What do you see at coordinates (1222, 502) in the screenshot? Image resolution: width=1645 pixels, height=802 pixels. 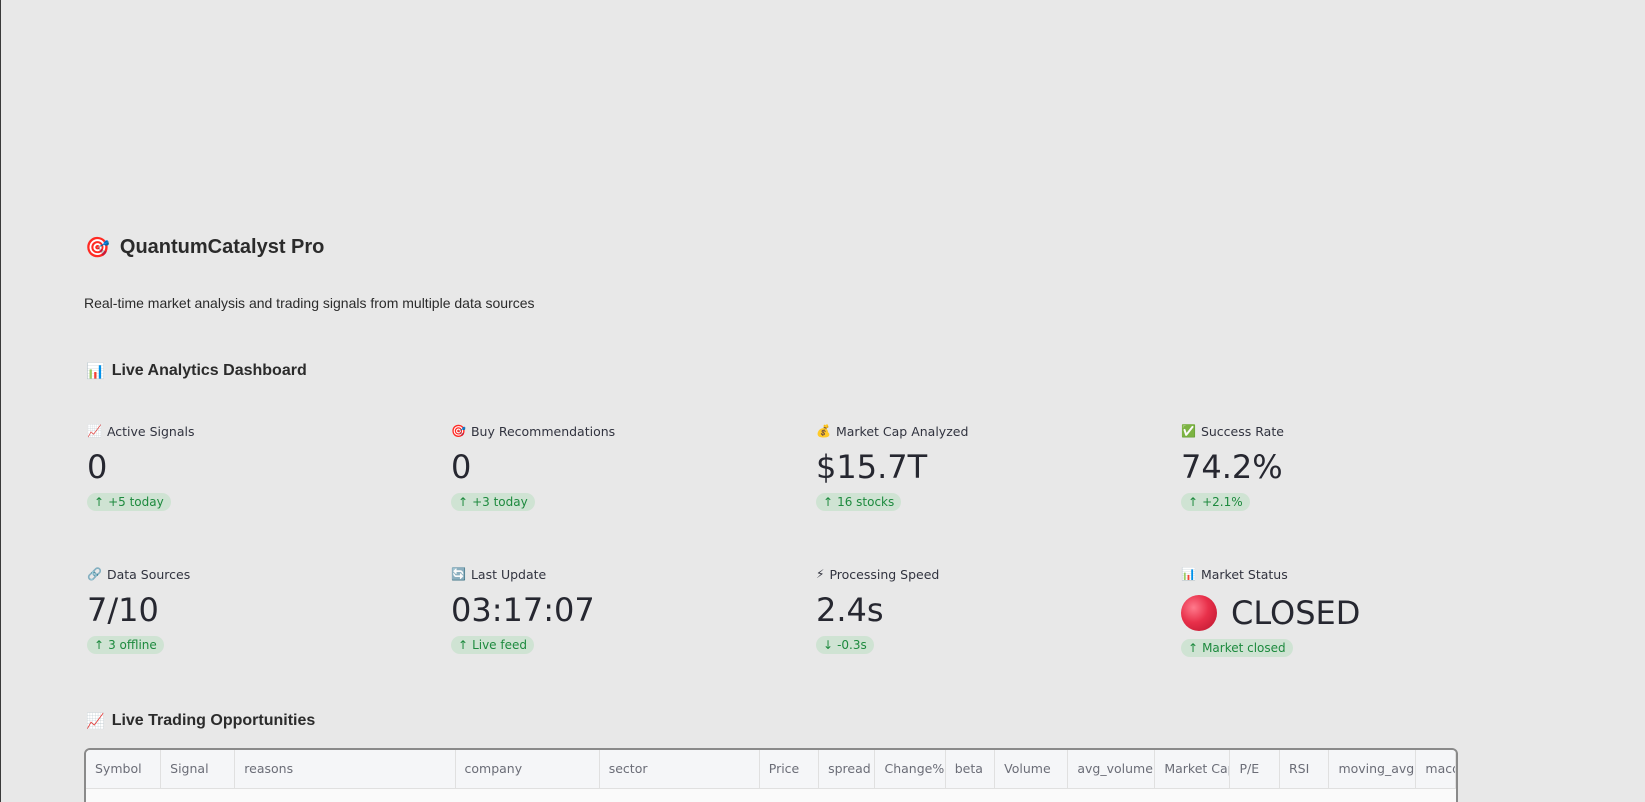 I see `metric-delta-text: +2.1%` at bounding box center [1222, 502].